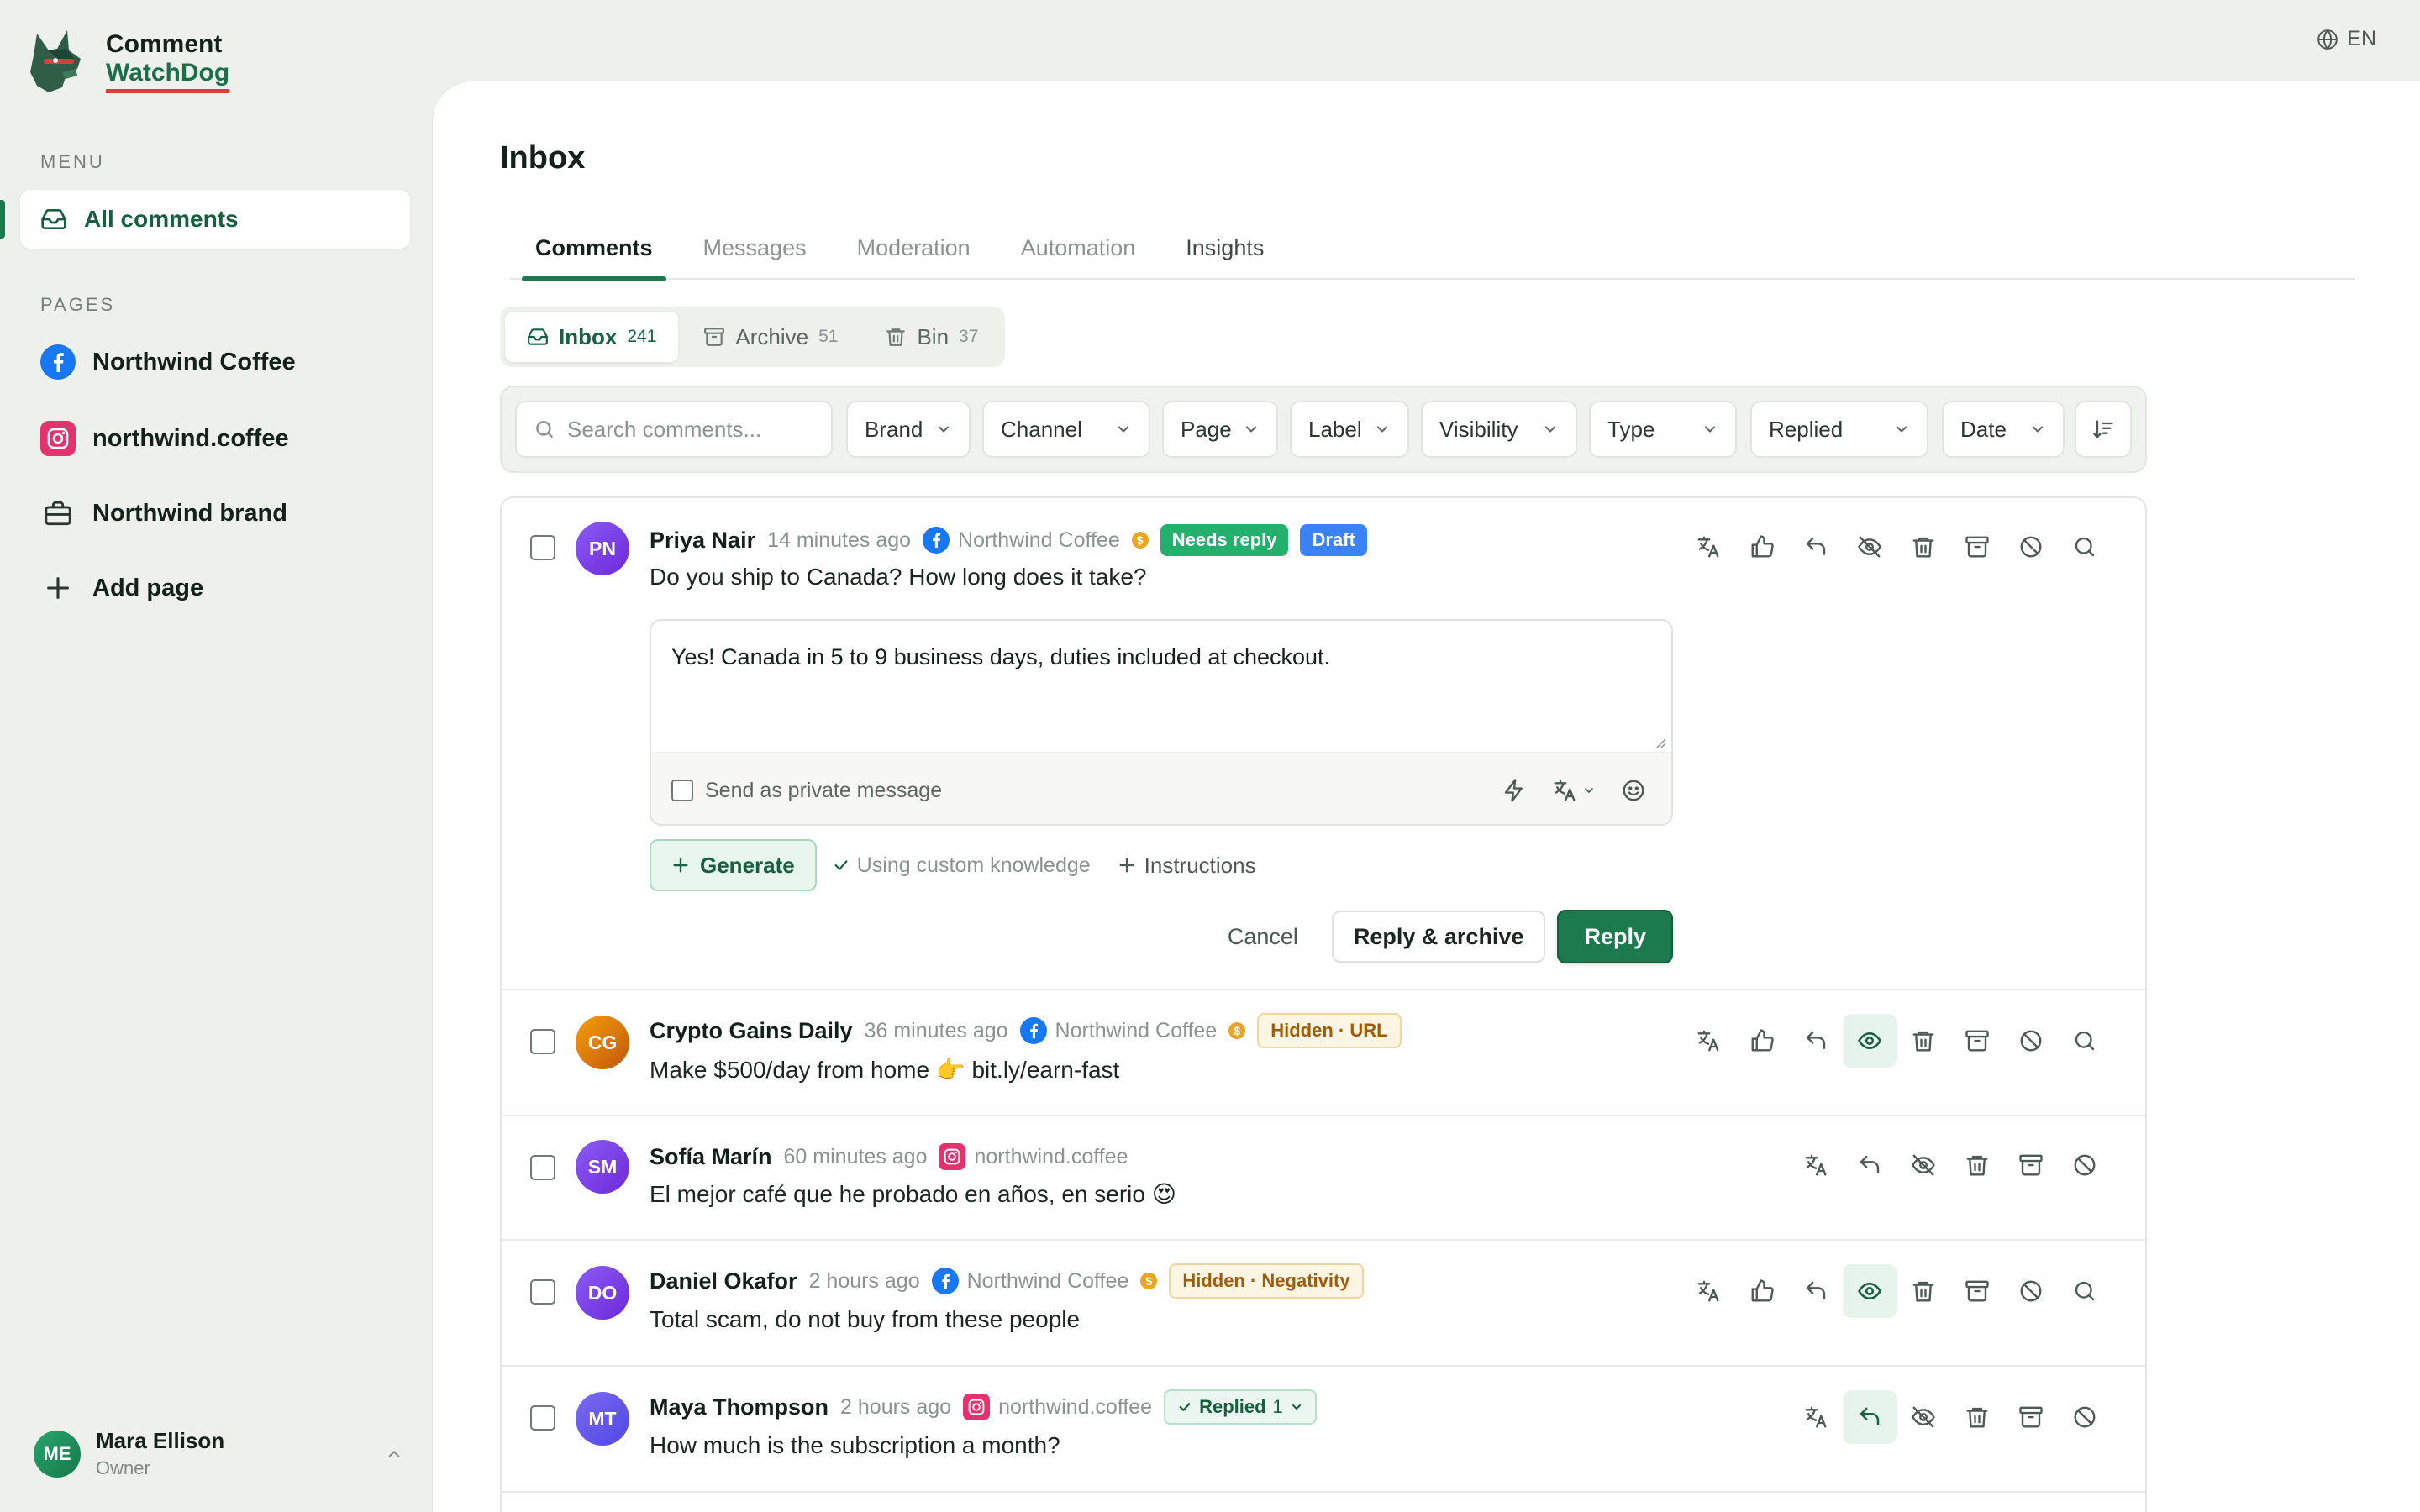 This screenshot has height=1512, width=2420. I want to click on sidebar-page-northwind-coffee: Northwind Coffee, so click(168, 362).